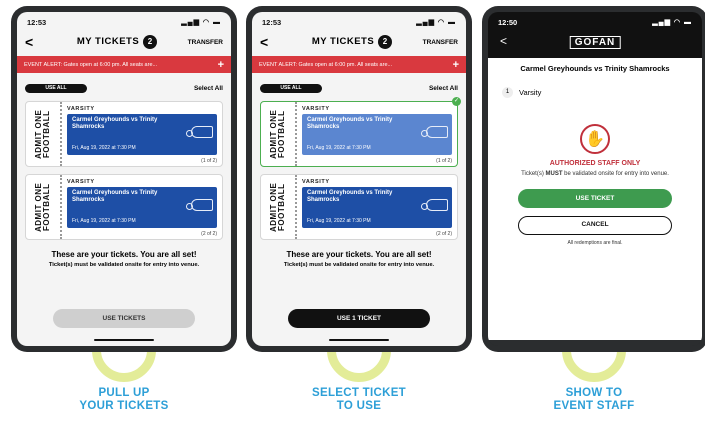  What do you see at coordinates (456, 101) in the screenshot?
I see `checkmark-icon: ✓` at bounding box center [456, 101].